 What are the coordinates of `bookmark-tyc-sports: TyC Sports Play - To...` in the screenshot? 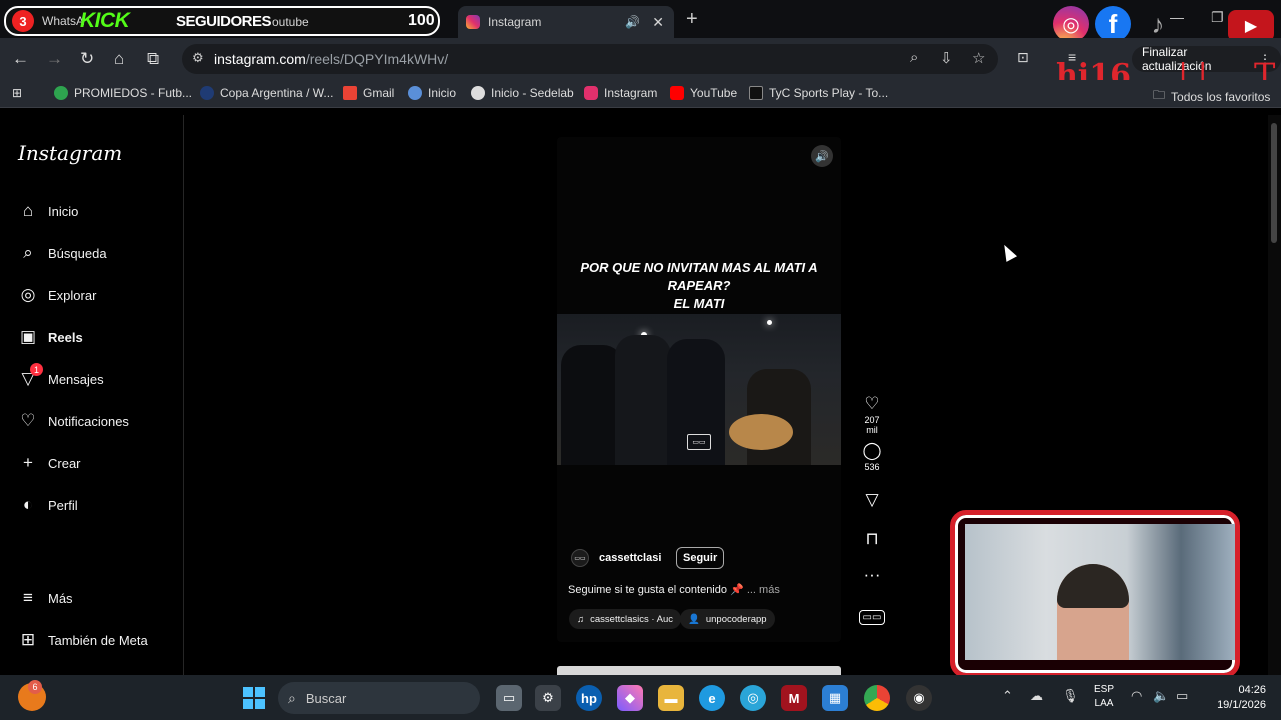 It's located at (818, 93).